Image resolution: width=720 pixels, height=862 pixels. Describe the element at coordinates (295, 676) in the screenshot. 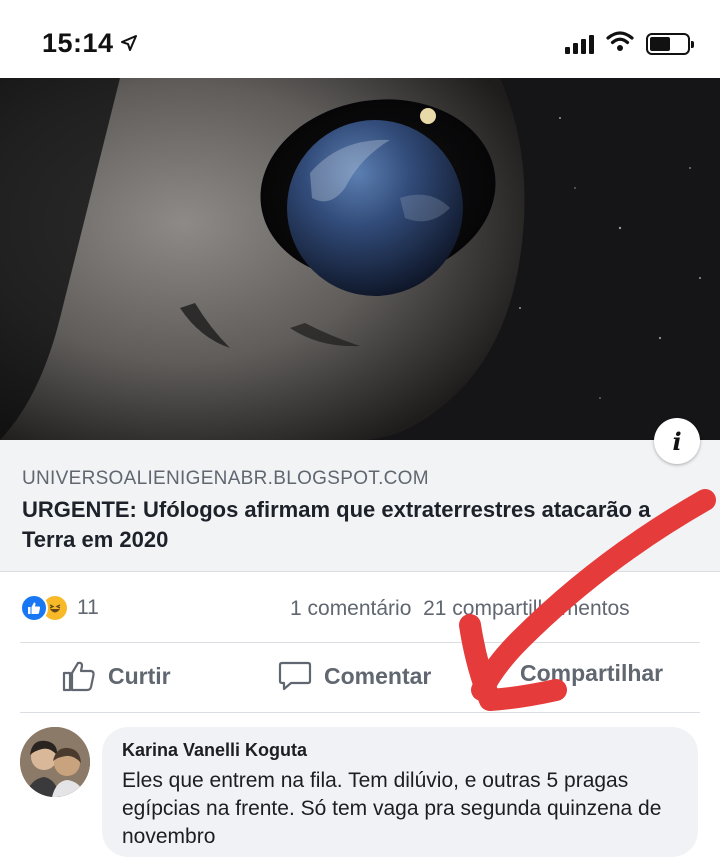

I see `speech-bubble-icon` at that location.